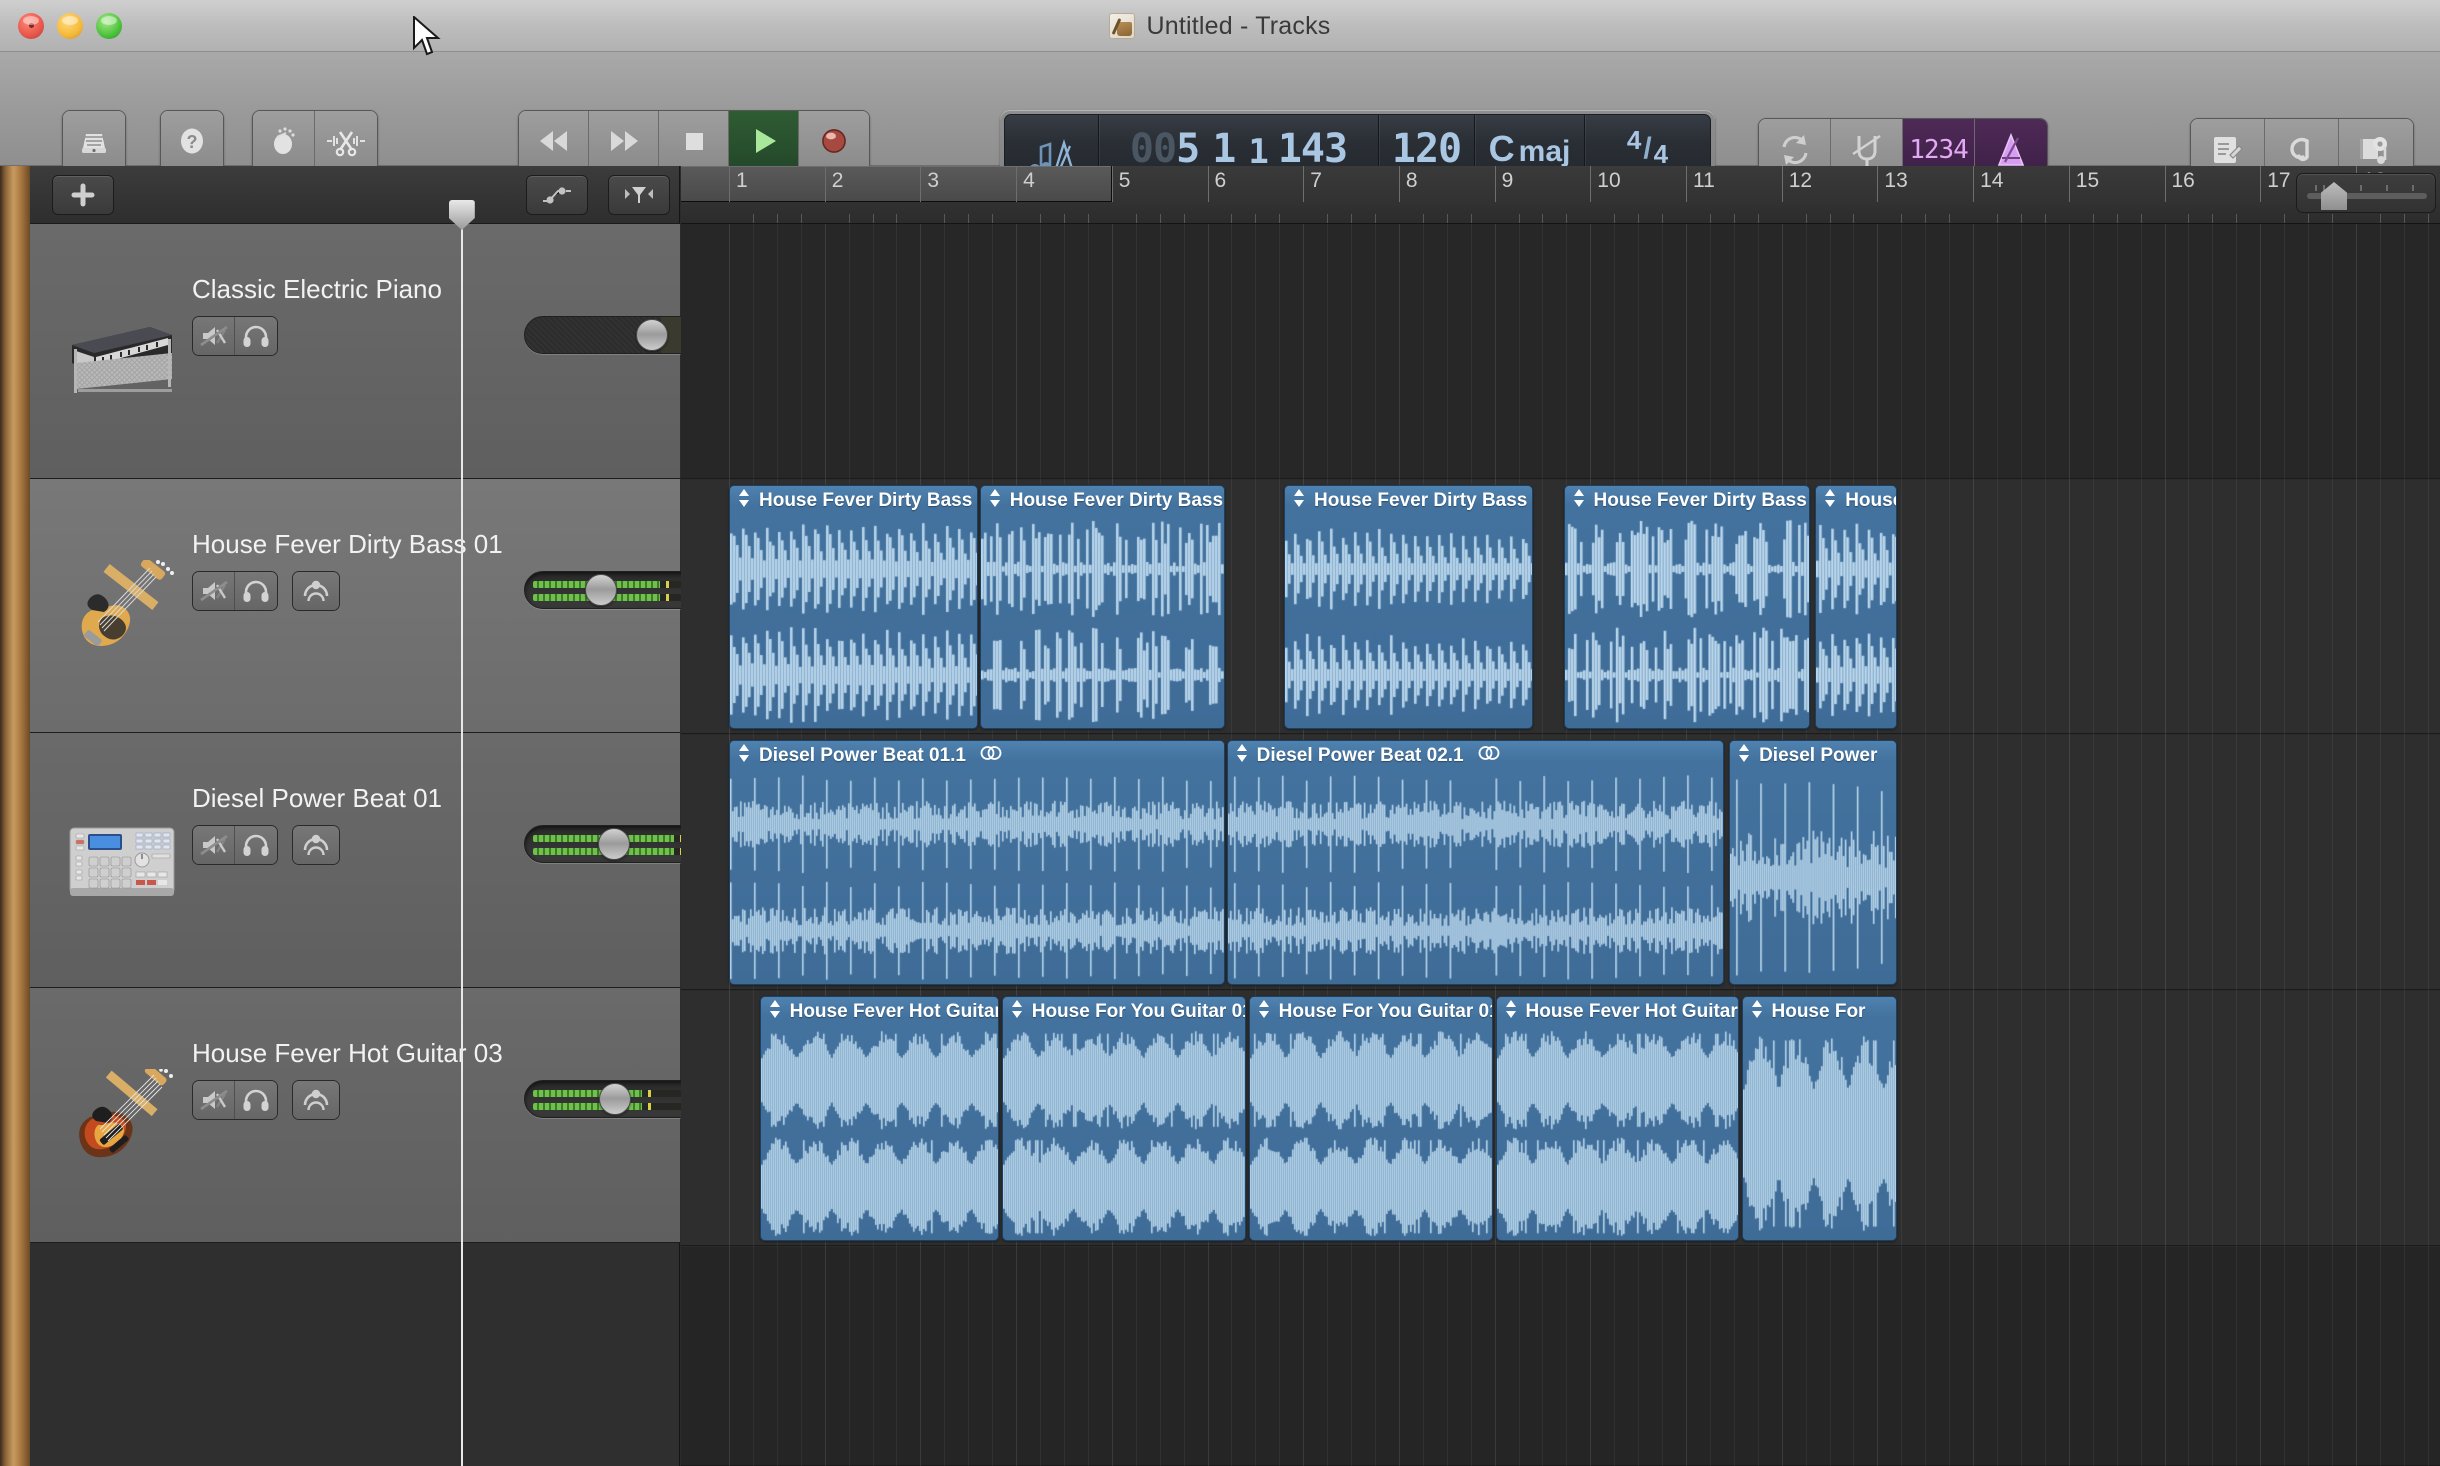 This screenshot has height=1466, width=2440. What do you see at coordinates (192, 141) in the screenshot?
I see `help-button: ?` at bounding box center [192, 141].